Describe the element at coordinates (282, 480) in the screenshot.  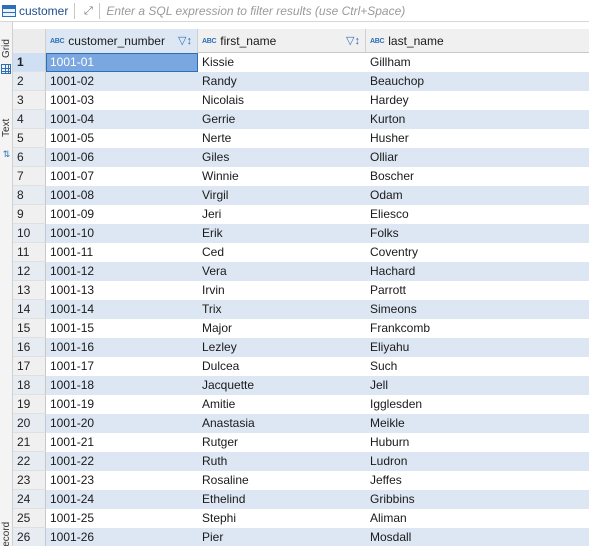
I see `cell-first-name: Rosaline` at that location.